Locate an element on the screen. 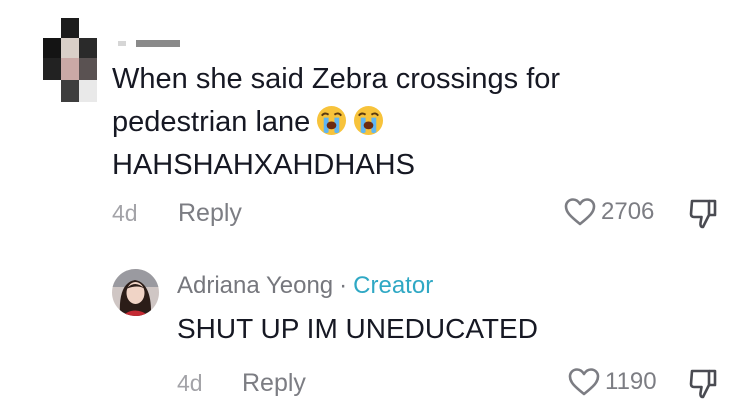 This screenshot has width=750, height=413. comment-date: 4d is located at coordinates (125, 213).